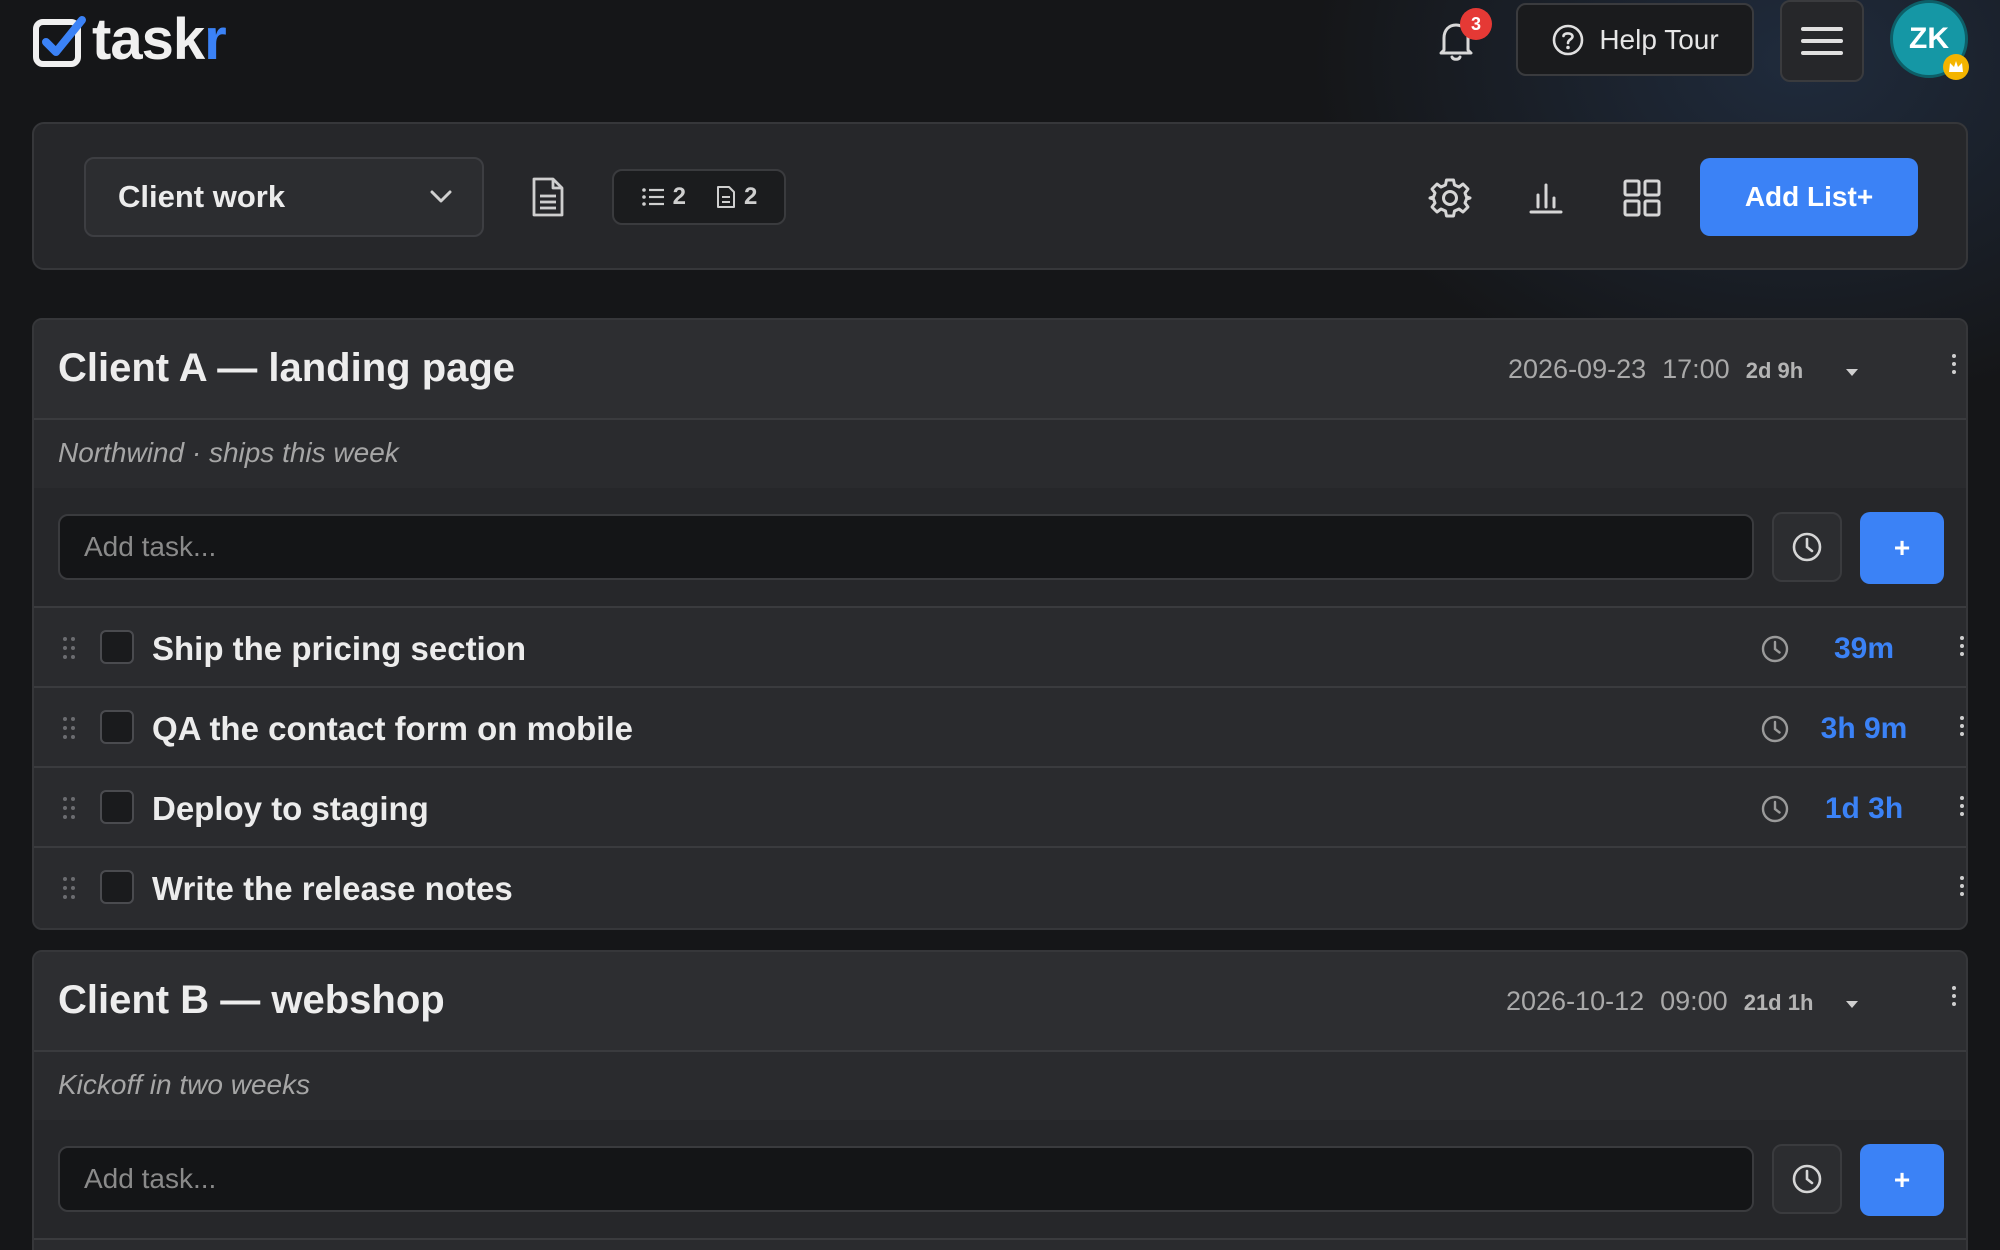 The width and height of the screenshot is (2000, 1250). I want to click on app-logo: taskr, so click(129, 39).